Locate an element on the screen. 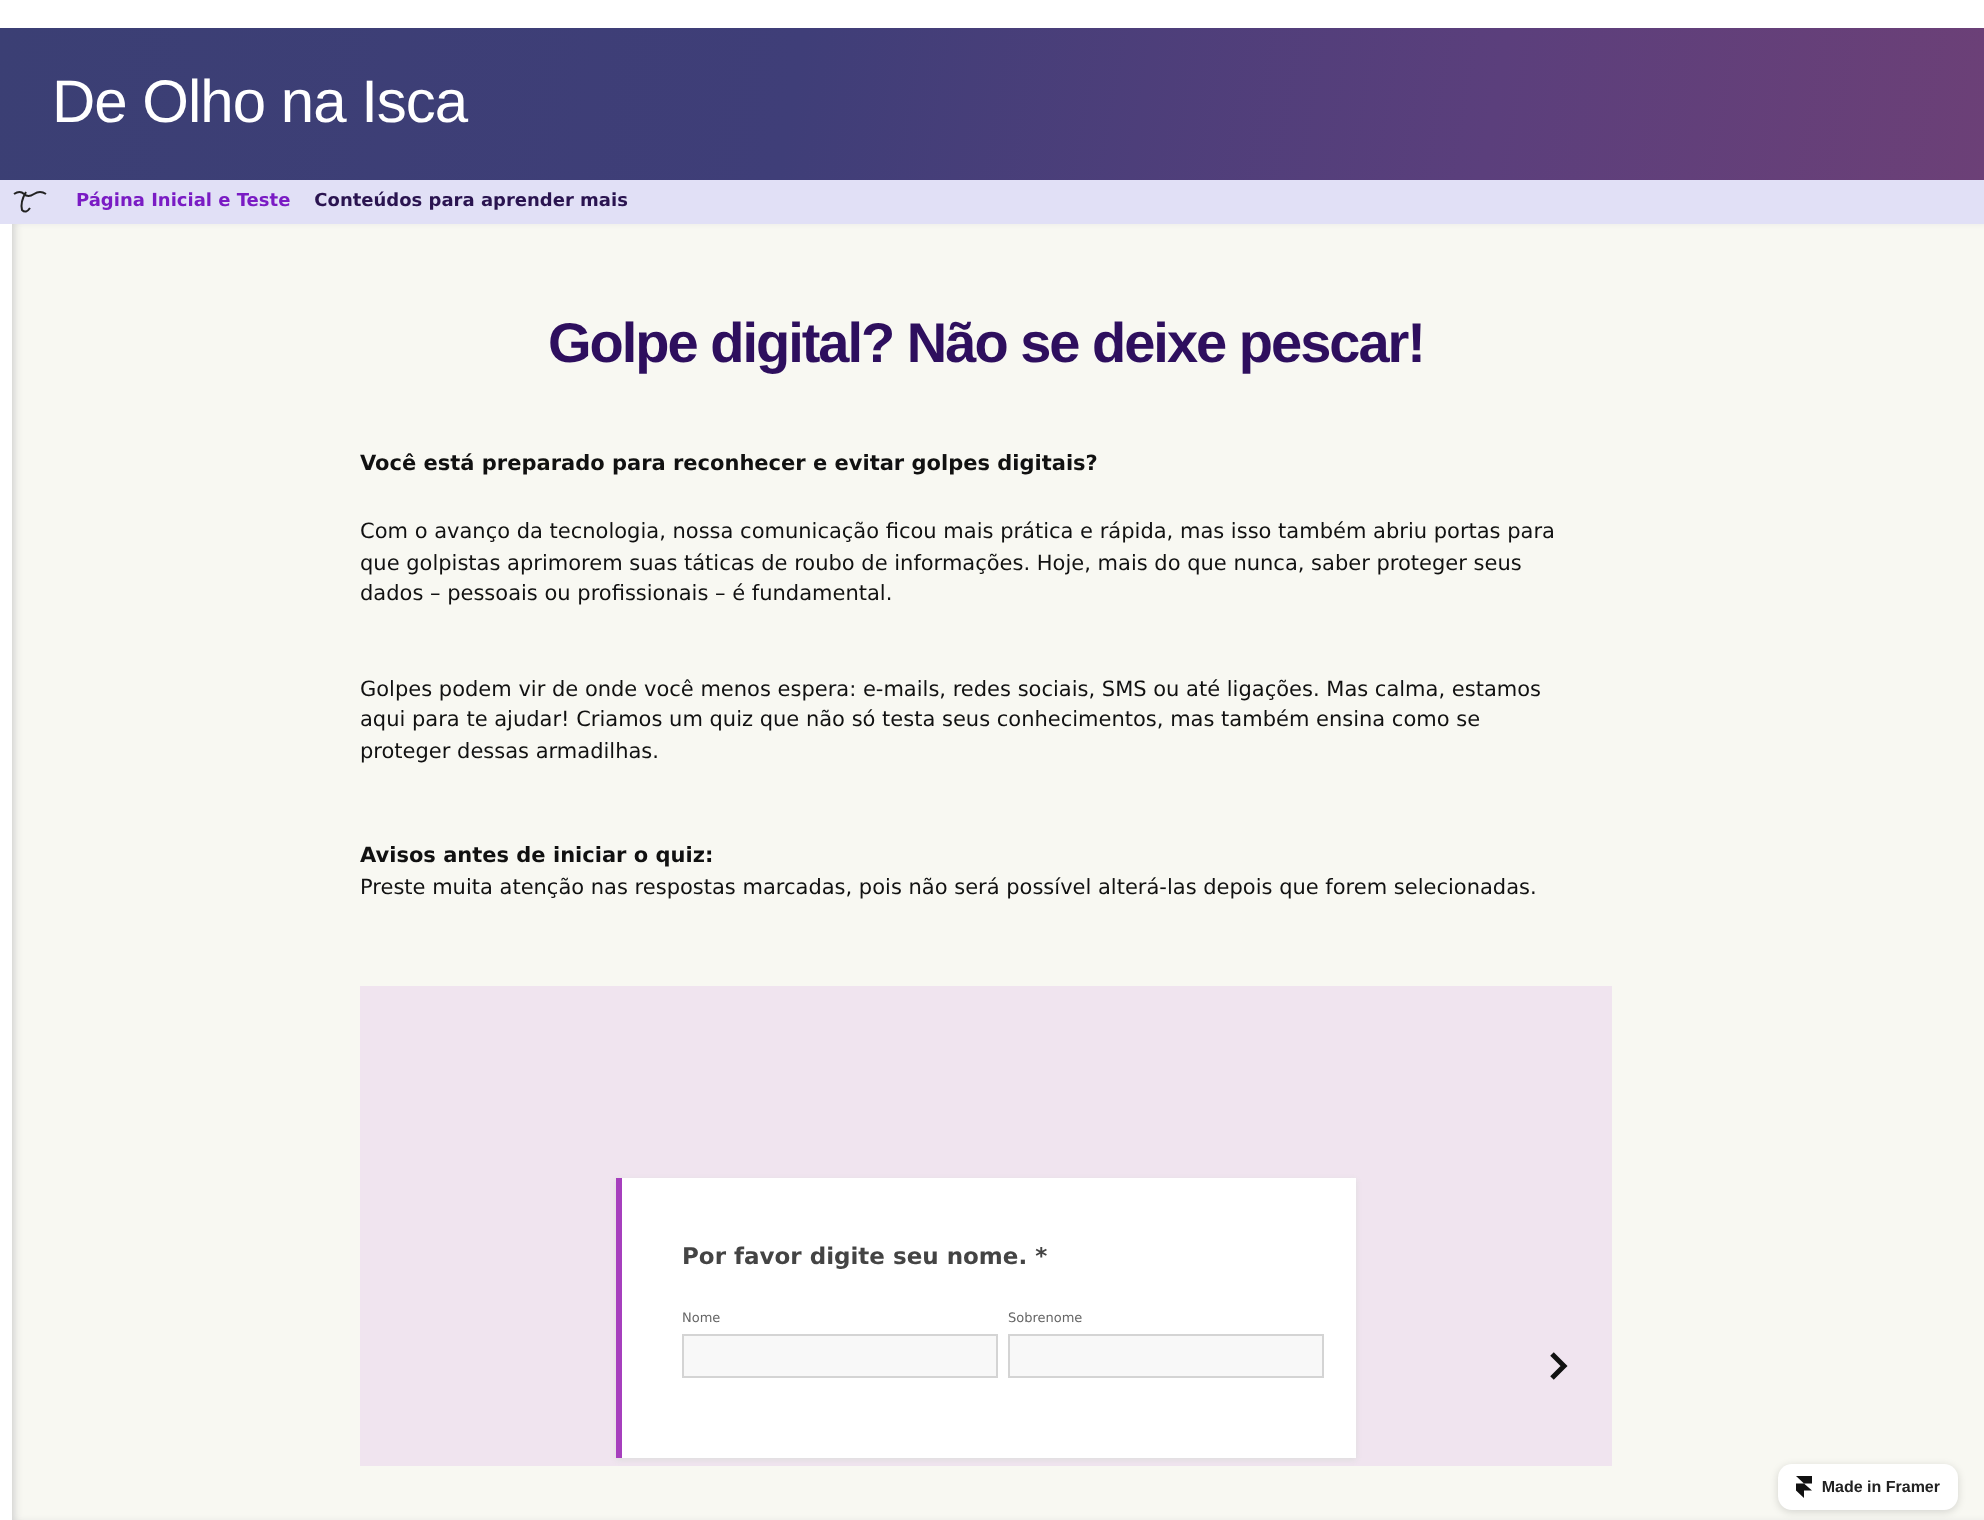  question-text: Por favor digite seu nome. * is located at coordinates (866, 1256).